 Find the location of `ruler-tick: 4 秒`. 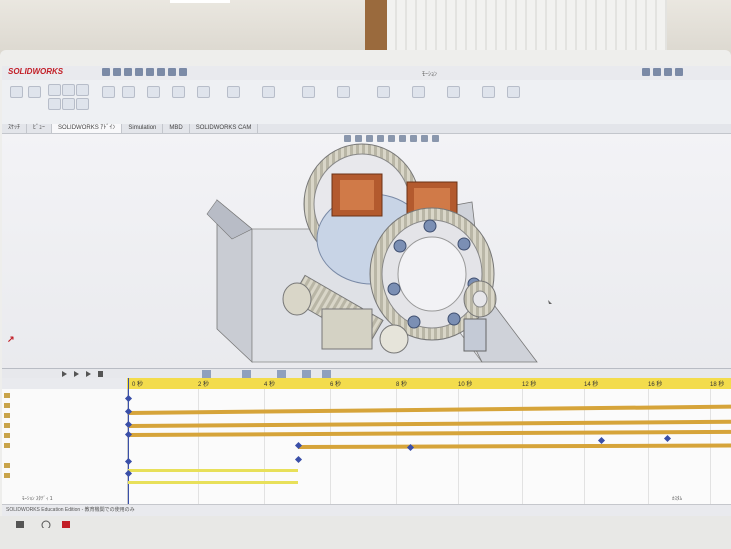

ruler-tick: 4 秒 is located at coordinates (270, 385).